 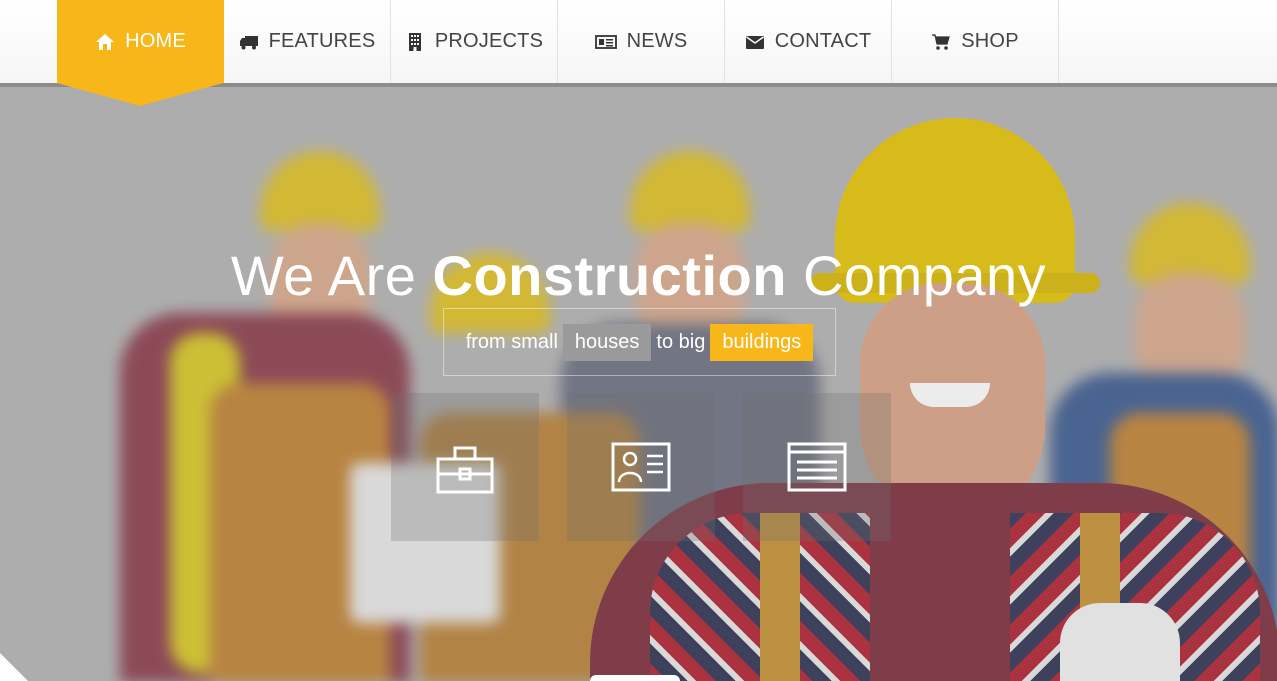 I want to click on newspaper-icon, so click(x=605, y=41).